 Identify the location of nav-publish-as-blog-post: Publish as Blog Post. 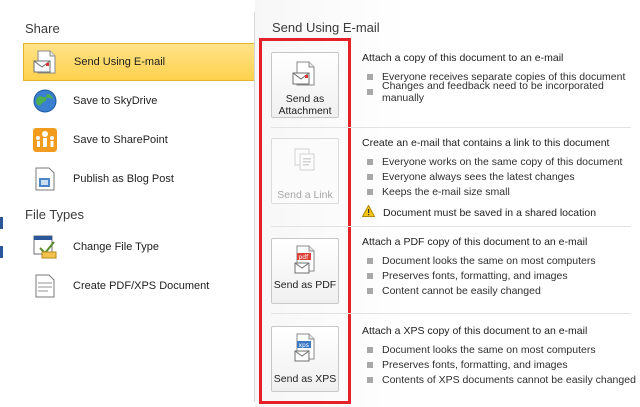
(139, 179).